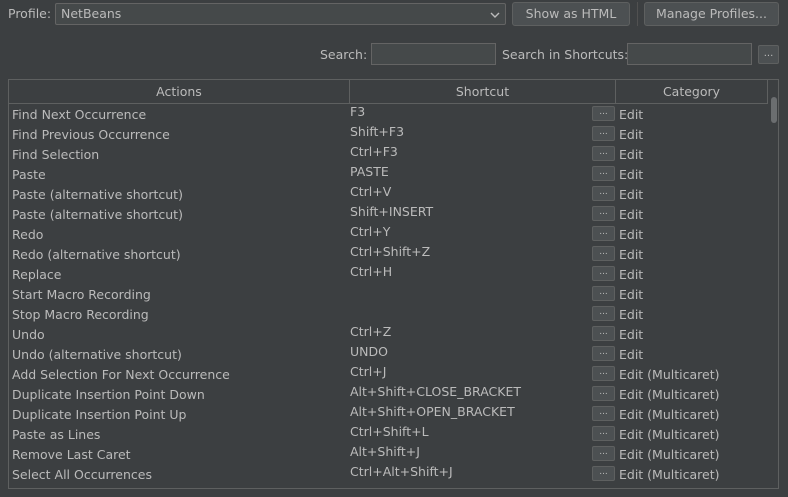 This screenshot has width=788, height=497. I want to click on shortcut-cell: Ctrl+Alt+Shift+J, so click(401, 474).